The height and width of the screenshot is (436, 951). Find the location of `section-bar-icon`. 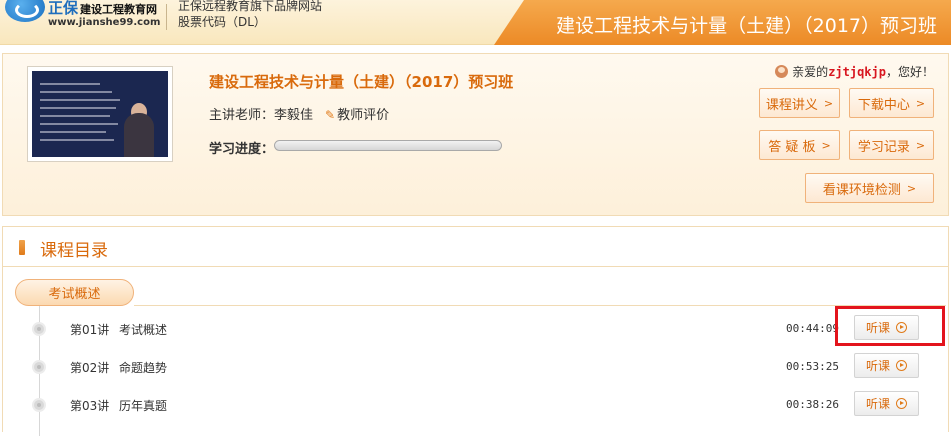

section-bar-icon is located at coordinates (22, 247).